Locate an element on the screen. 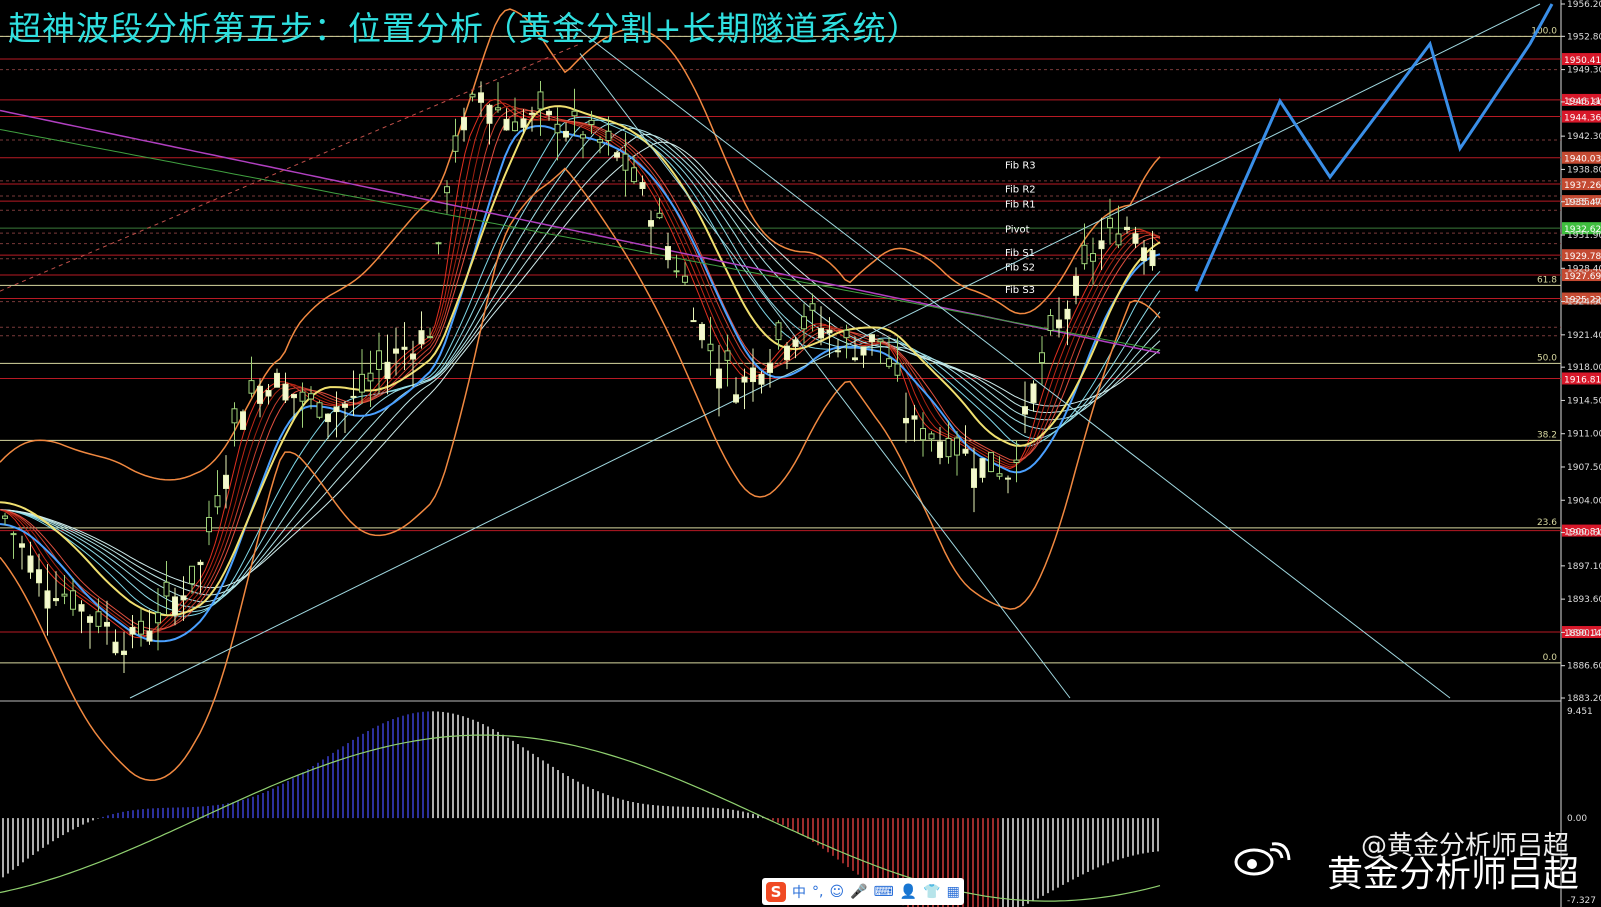  ime-voice-icon: 🎤 is located at coordinates (858, 892).